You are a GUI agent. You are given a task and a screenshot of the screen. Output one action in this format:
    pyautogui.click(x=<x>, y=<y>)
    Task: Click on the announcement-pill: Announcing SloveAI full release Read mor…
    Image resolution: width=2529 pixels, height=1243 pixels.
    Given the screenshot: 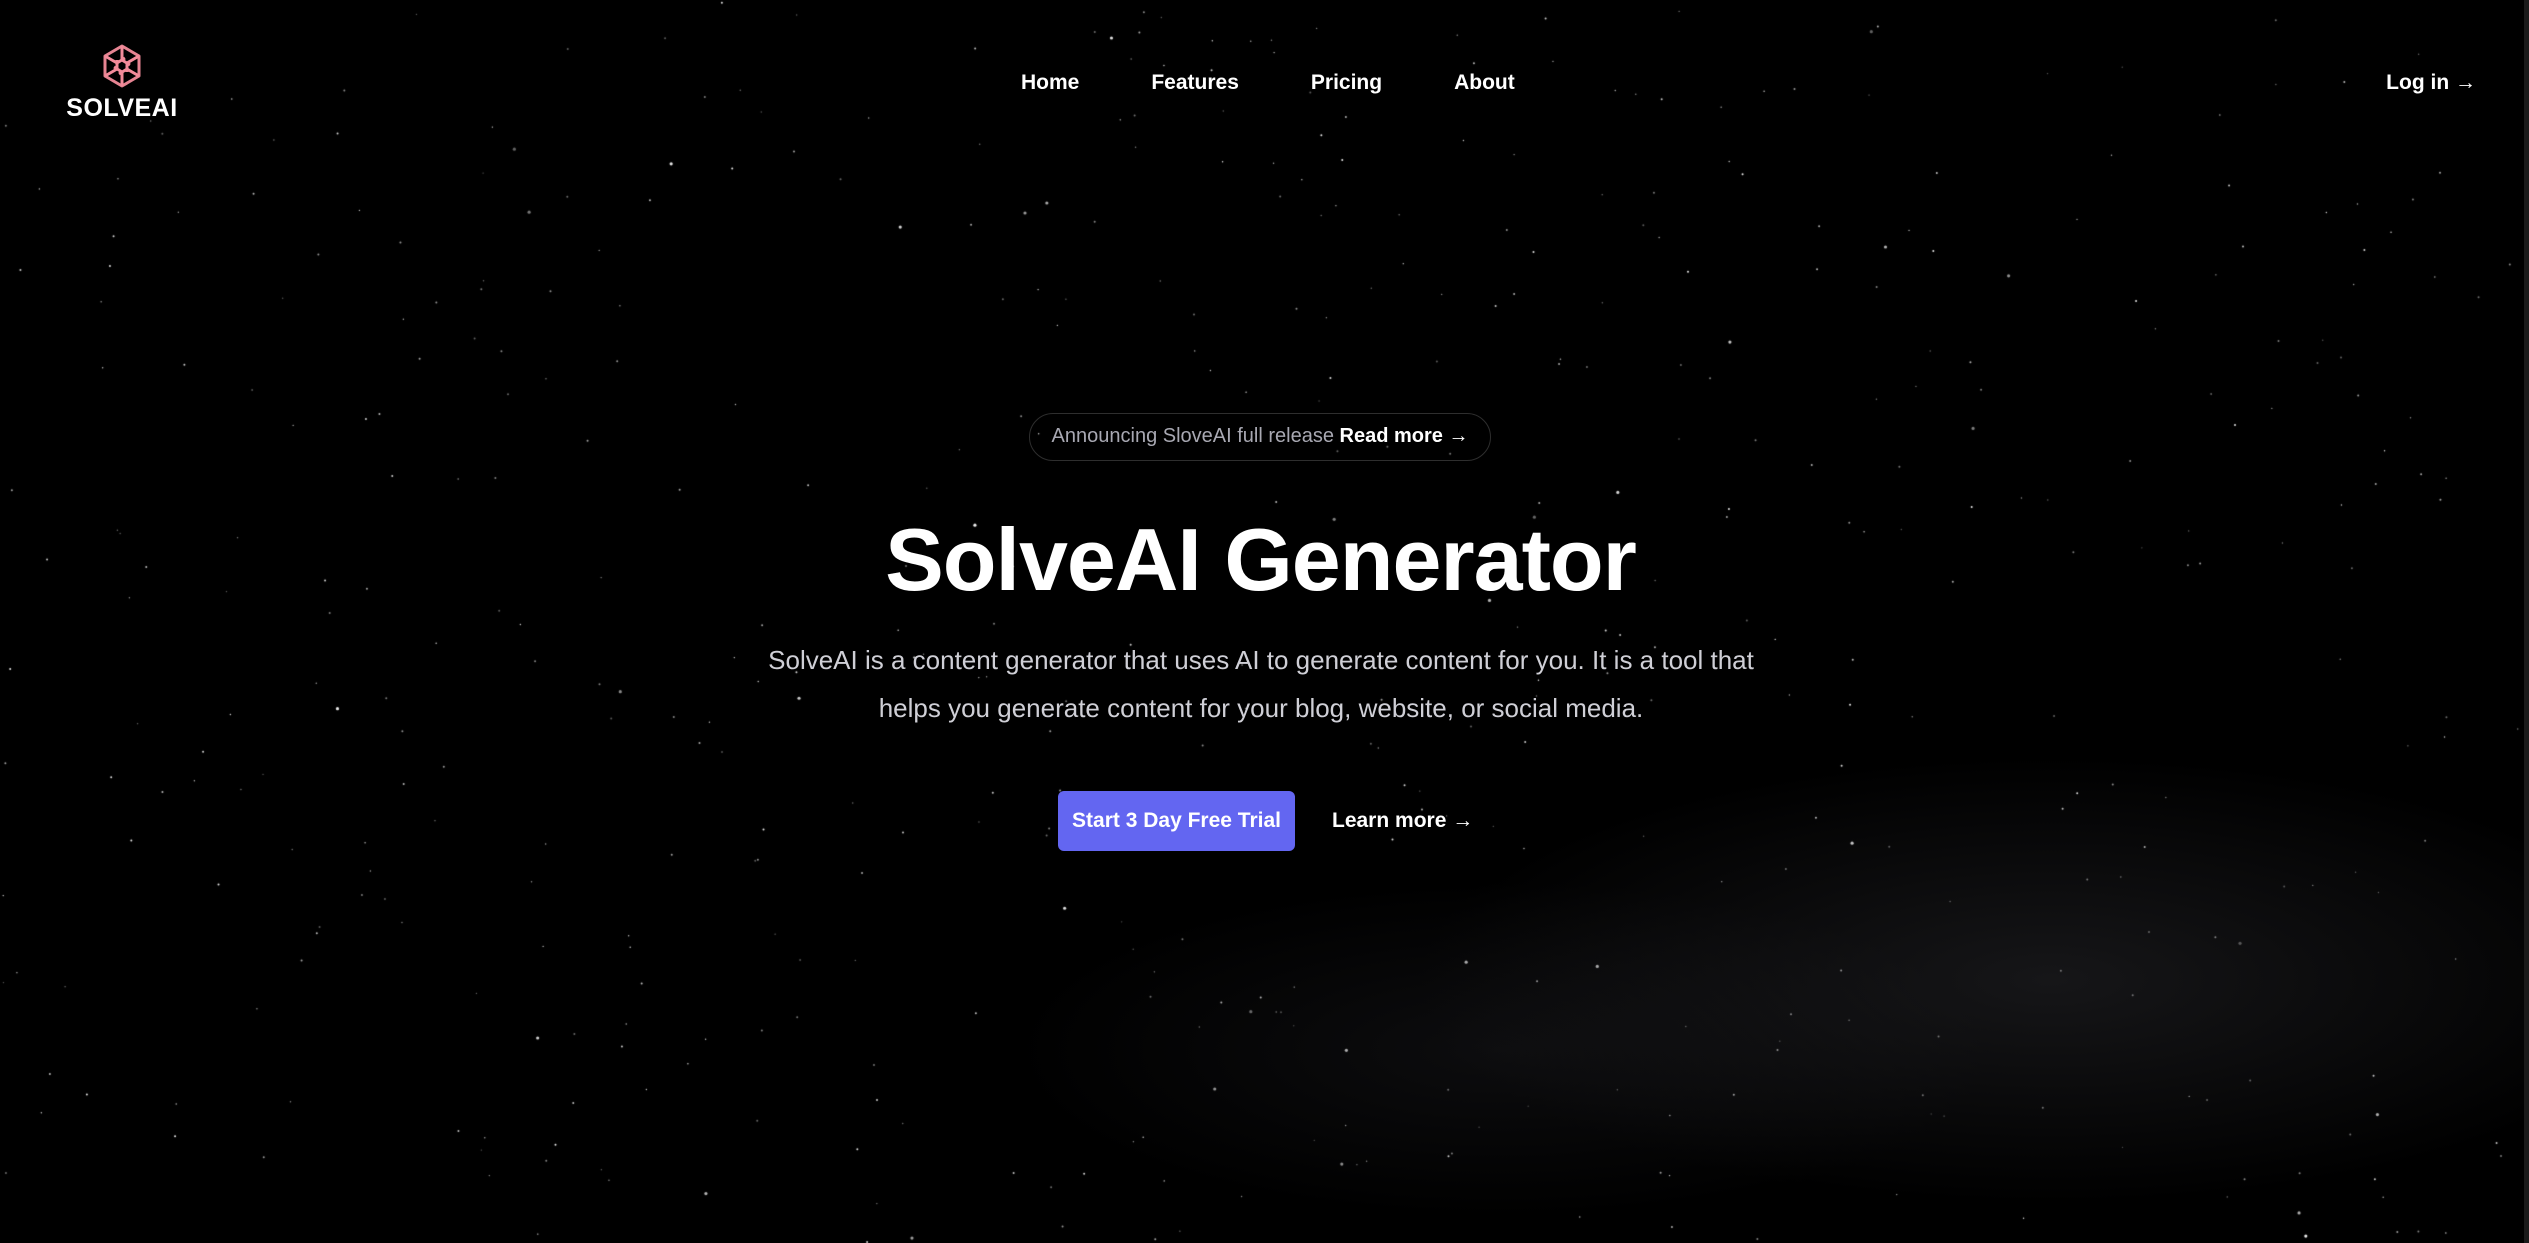 What is the action you would take?
    pyautogui.click(x=1260, y=437)
    